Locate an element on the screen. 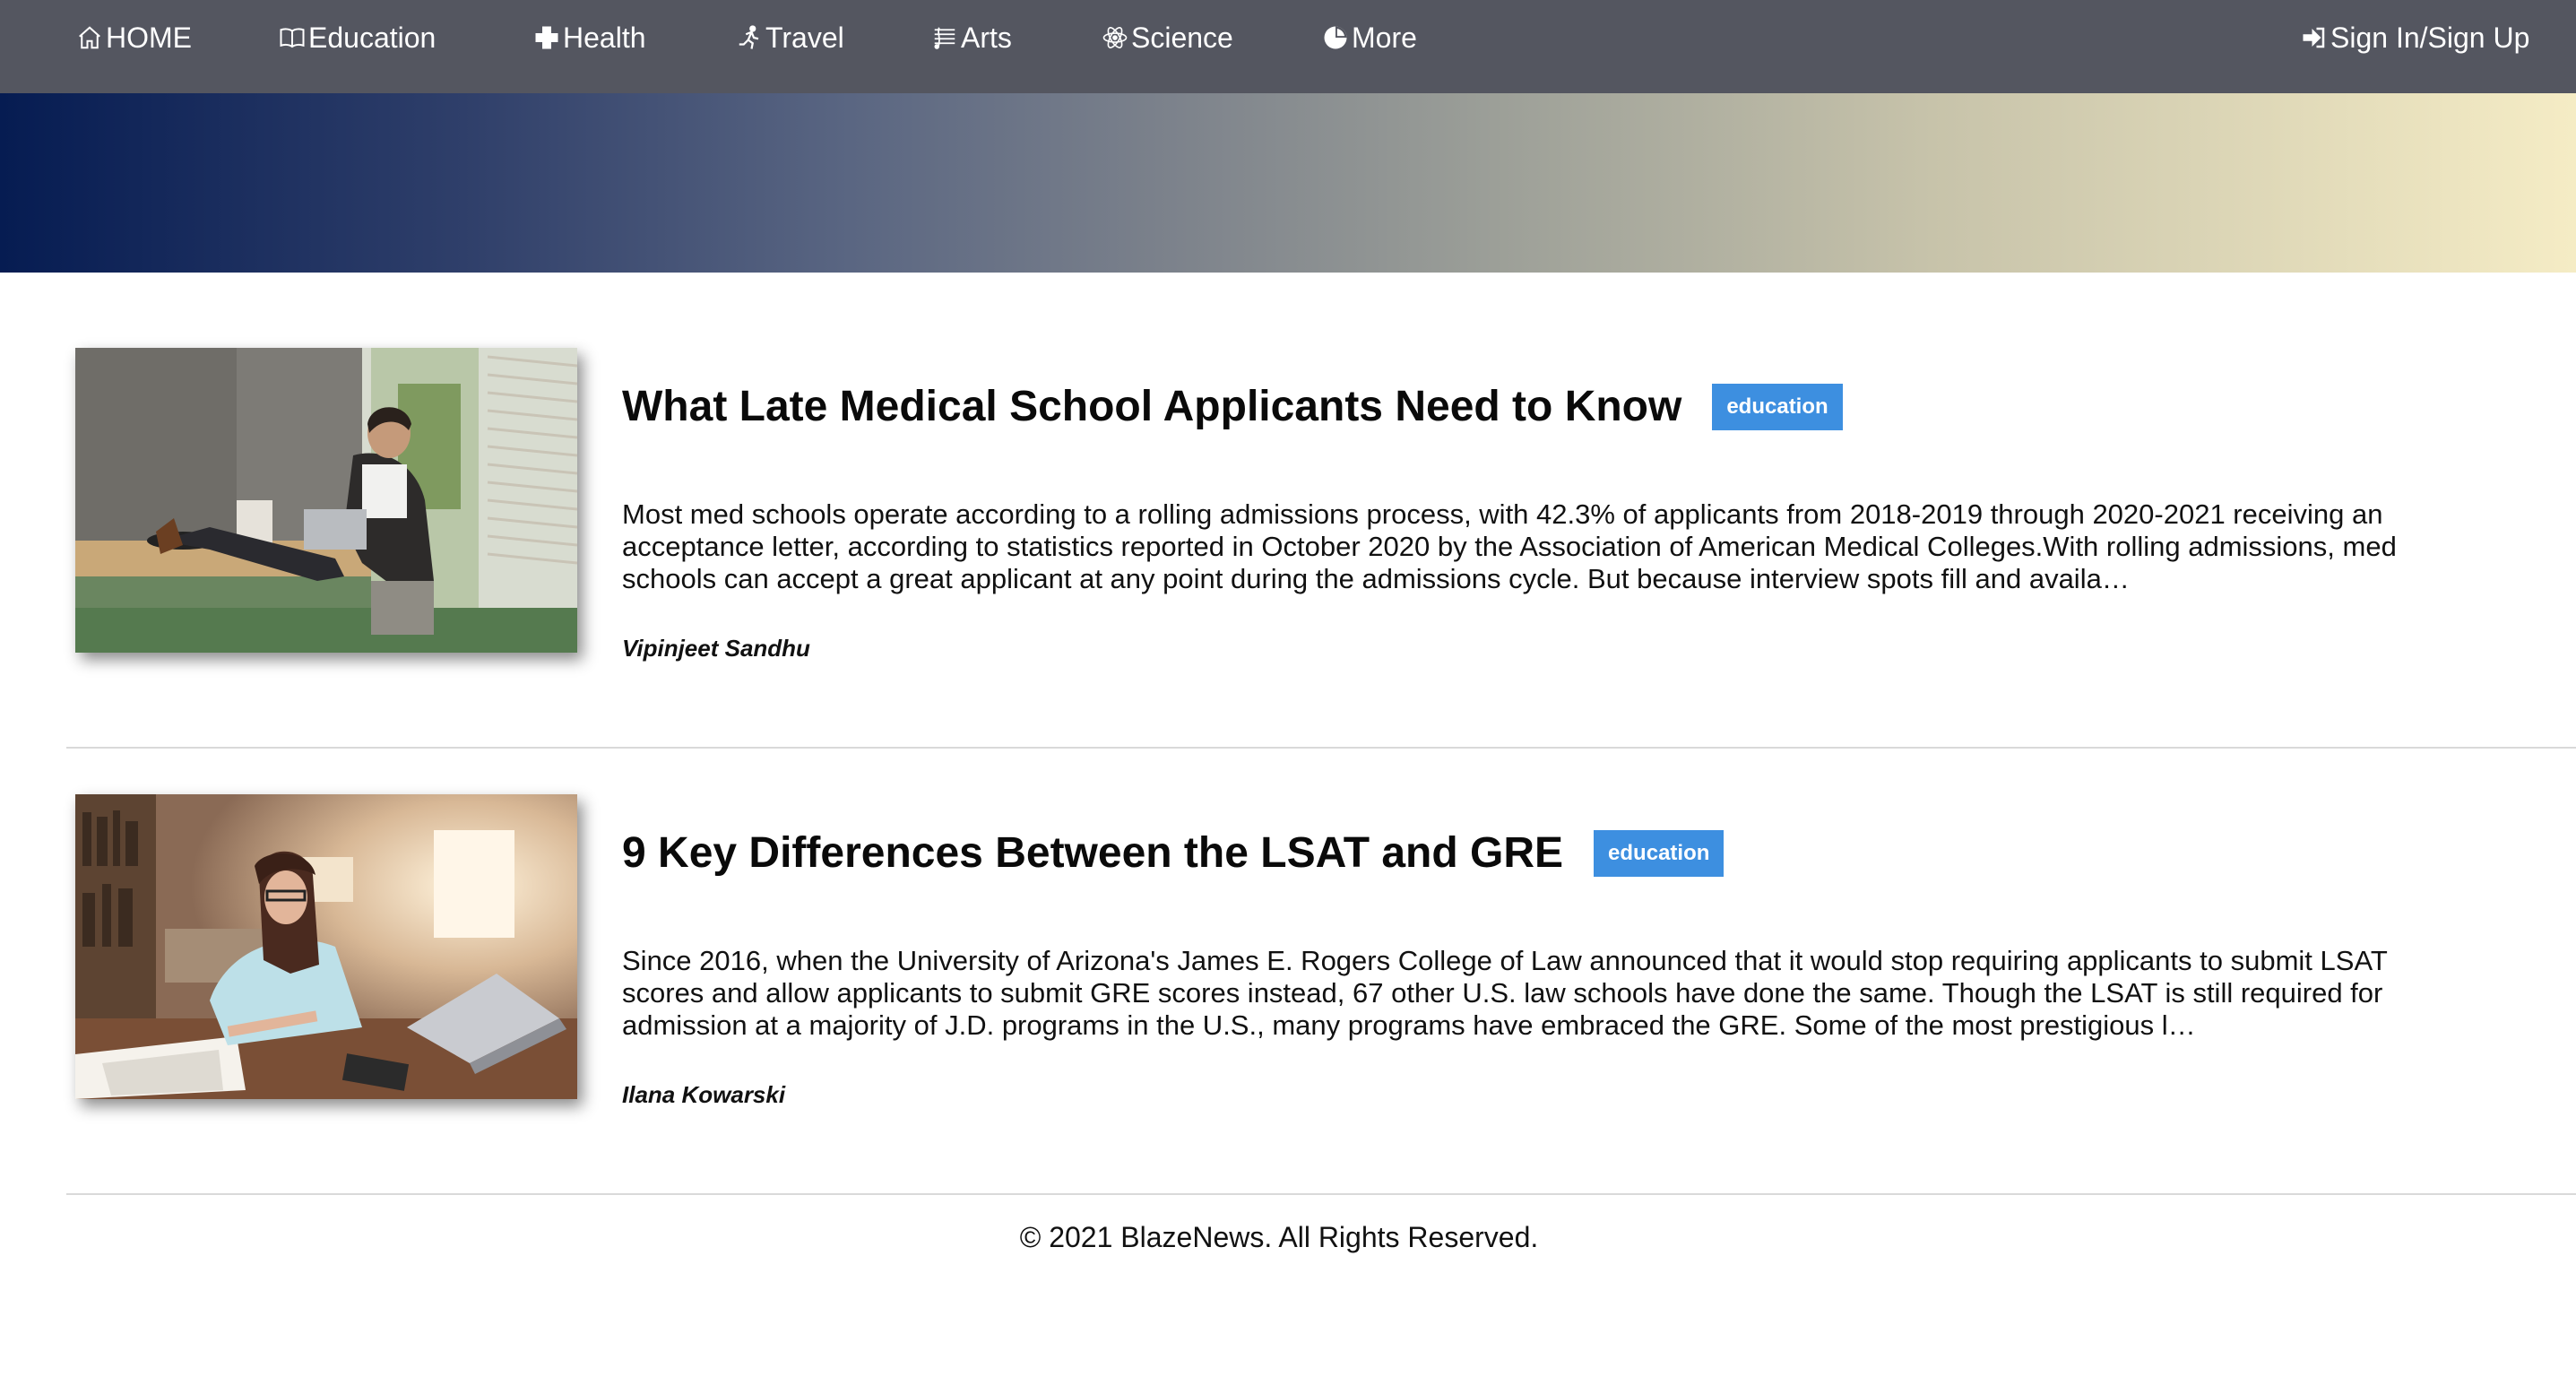 The width and height of the screenshot is (2576, 1377). nav-science-label: Science is located at coordinates (1182, 37).